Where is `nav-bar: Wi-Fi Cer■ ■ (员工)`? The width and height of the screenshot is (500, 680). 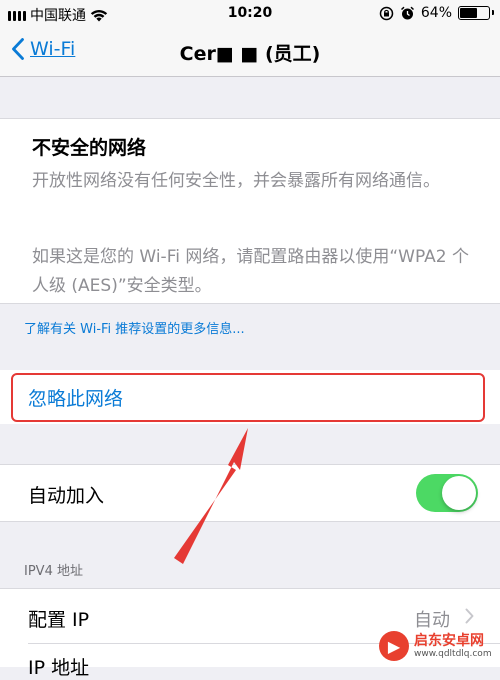 nav-bar: Wi-Fi Cer■ ■ (员工) is located at coordinates (250, 52).